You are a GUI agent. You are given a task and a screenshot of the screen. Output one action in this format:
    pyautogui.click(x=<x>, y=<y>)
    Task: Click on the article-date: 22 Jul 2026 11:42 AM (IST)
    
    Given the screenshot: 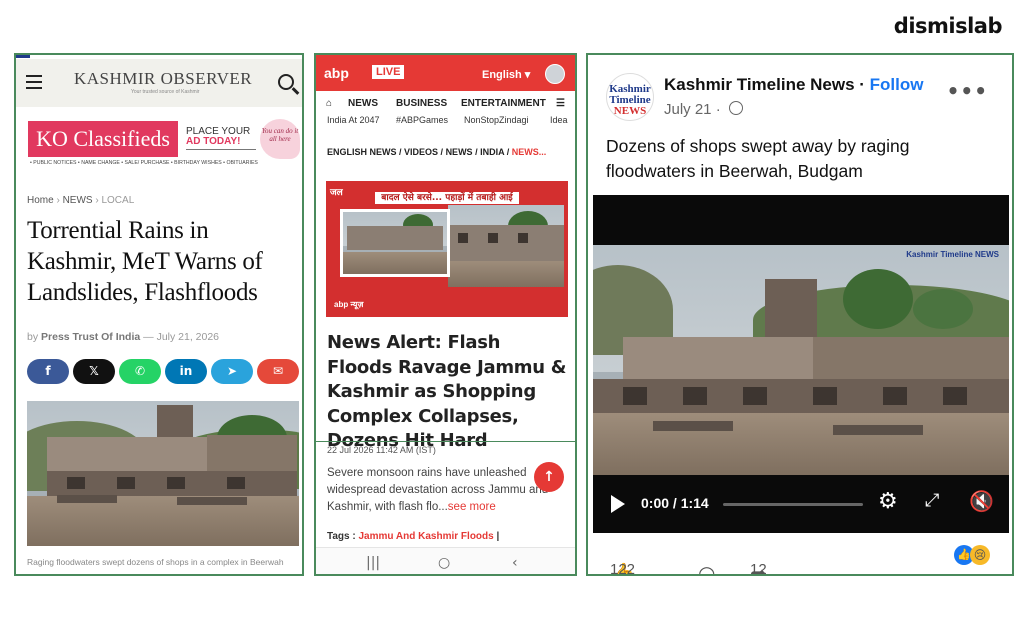 What is the action you would take?
    pyautogui.click(x=381, y=450)
    